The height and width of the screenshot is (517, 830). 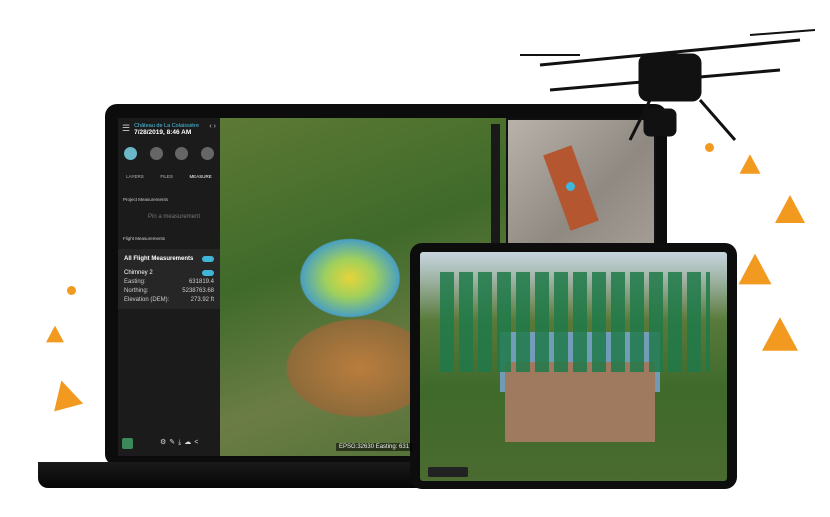 What do you see at coordinates (495, 184) in the screenshot?
I see `map-toolbar` at bounding box center [495, 184].